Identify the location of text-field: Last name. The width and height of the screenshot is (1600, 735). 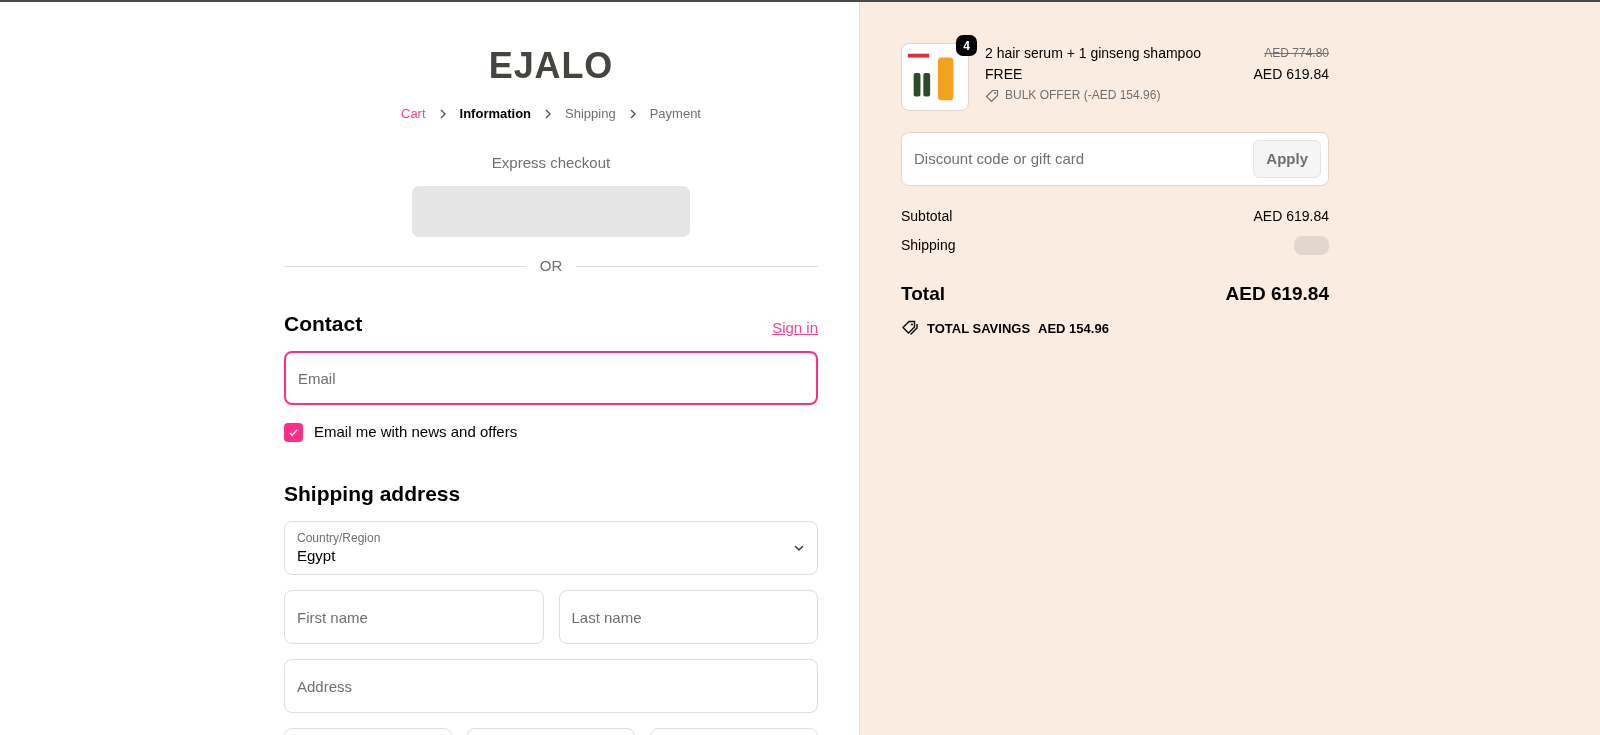
(688, 617).